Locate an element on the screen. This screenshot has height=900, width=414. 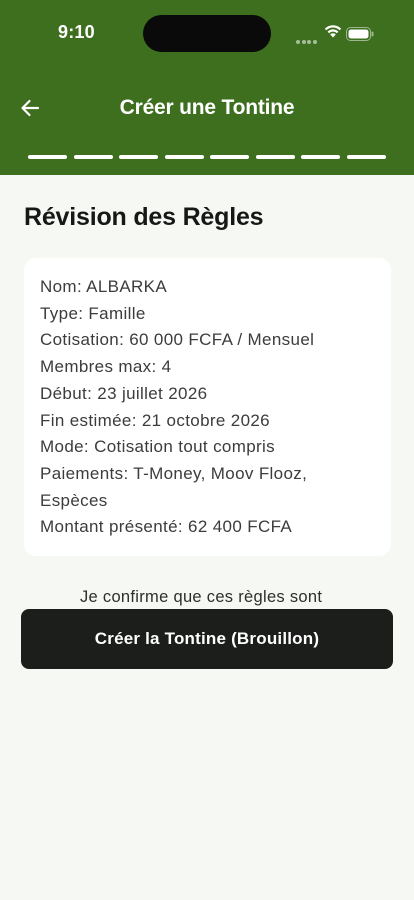
nav-bar: Créer une Tontine is located at coordinates (207, 110).